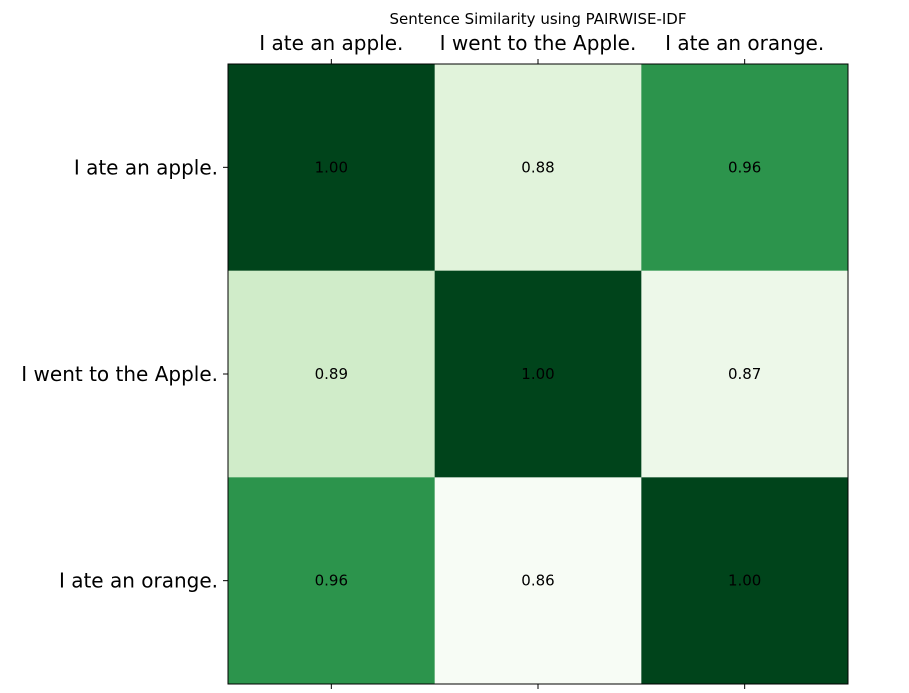 The width and height of the screenshot is (909, 693). Describe the element at coordinates (538, 43) in the screenshot. I see `x-tick-label-1: I went to the Apple.` at that location.